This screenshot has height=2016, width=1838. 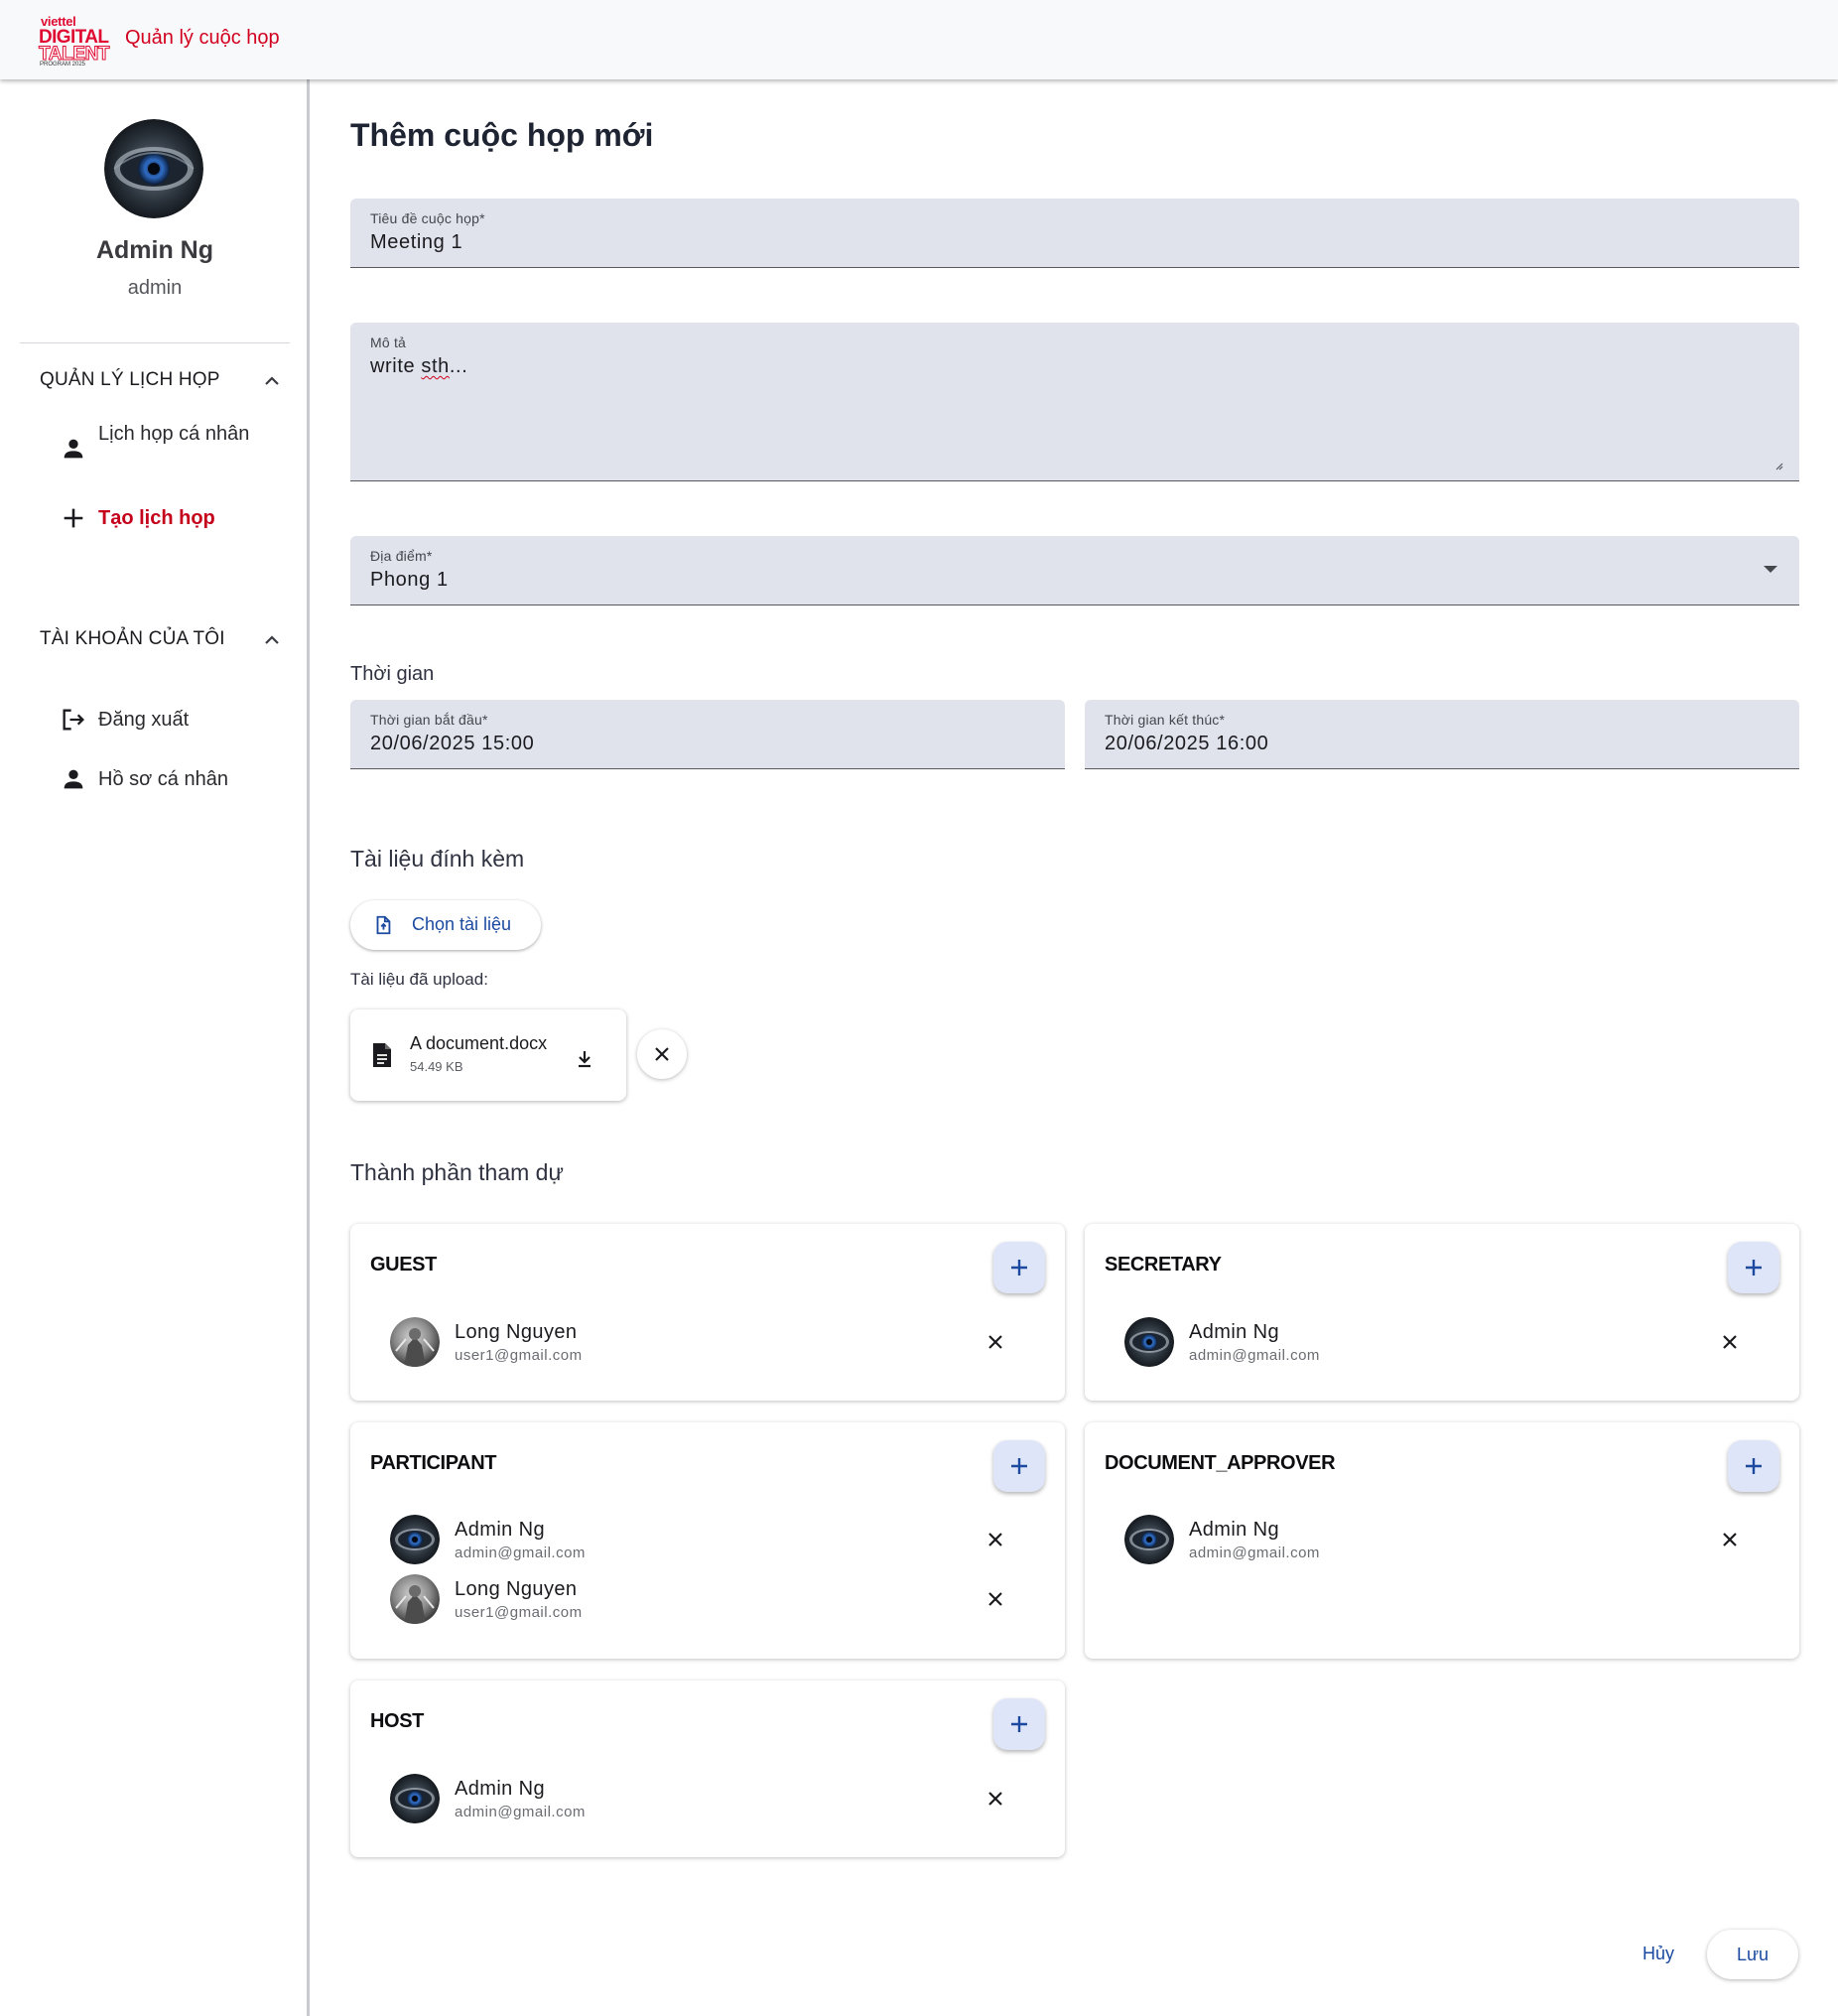 I want to click on location-select: Địa điểm* Phong 1, so click(x=1074, y=571).